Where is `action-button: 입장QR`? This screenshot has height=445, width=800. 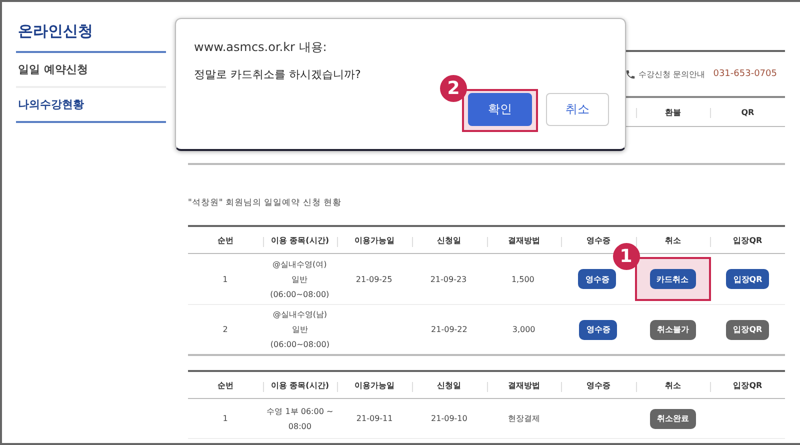 action-button: 입장QR is located at coordinates (748, 279).